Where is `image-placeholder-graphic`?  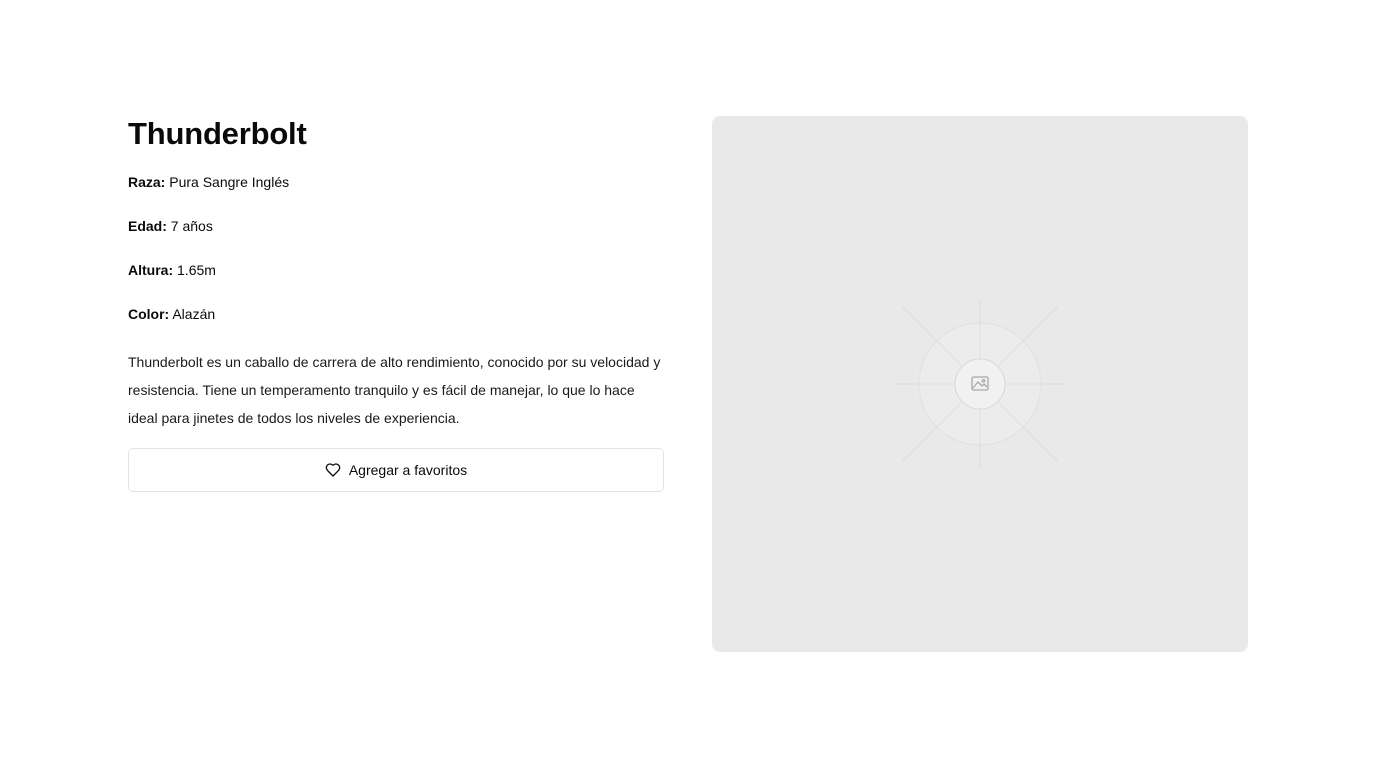
image-placeholder-graphic is located at coordinates (980, 384).